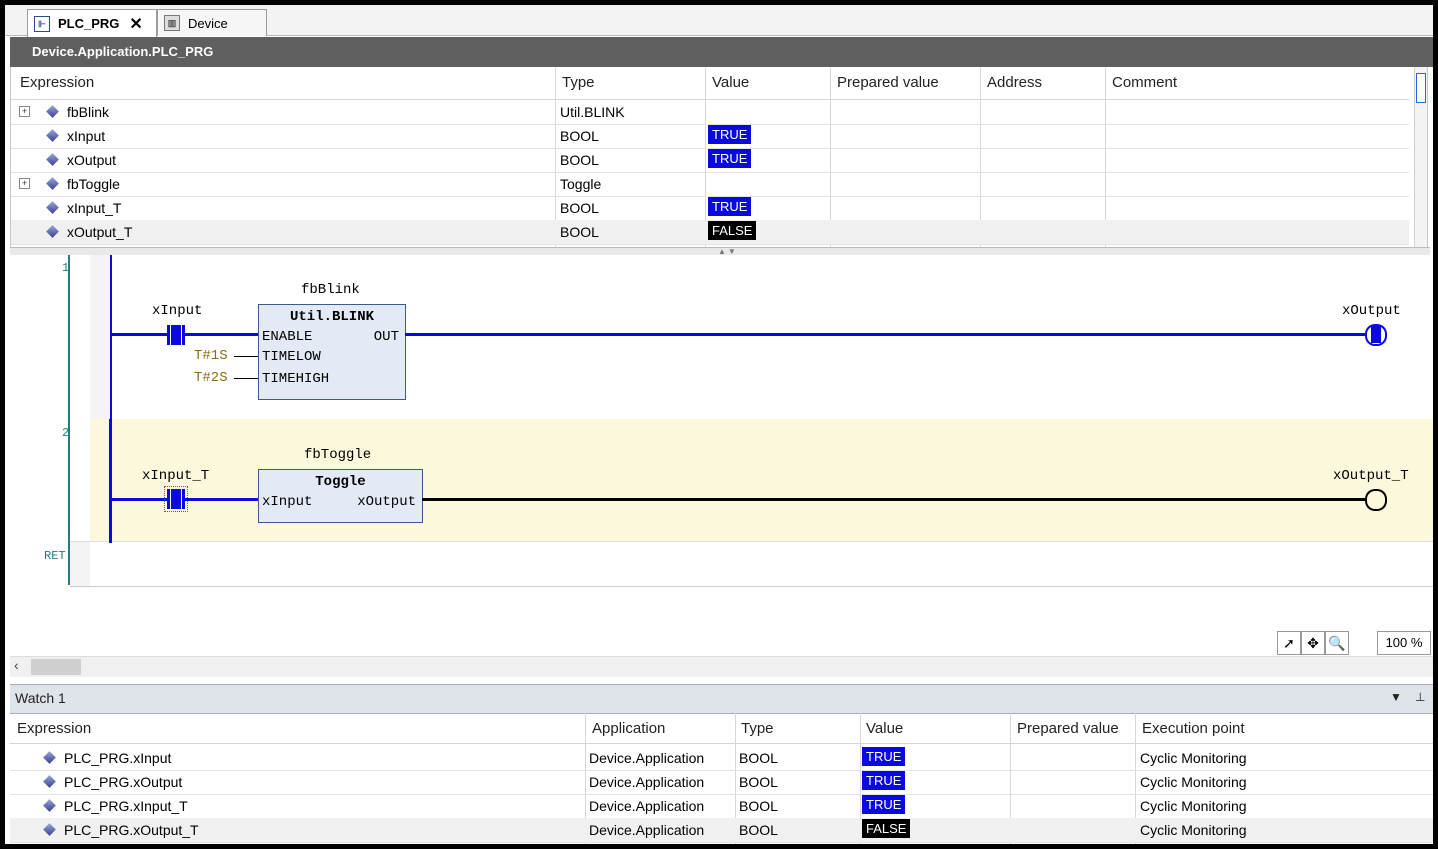  Describe the element at coordinates (710, 232) in the screenshot. I see `table-row: xOutput_T BOOL FALSE` at that location.